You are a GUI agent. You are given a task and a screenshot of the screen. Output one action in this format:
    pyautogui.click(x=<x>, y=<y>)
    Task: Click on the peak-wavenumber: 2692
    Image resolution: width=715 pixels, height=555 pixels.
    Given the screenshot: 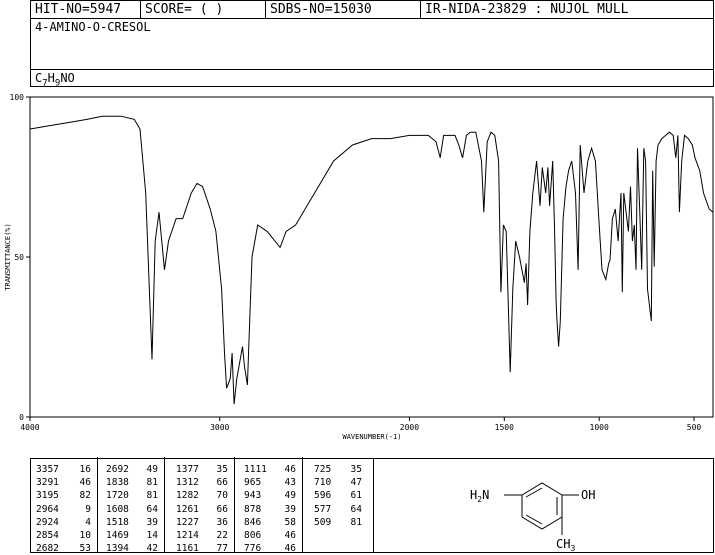 What is the action you would take?
    pyautogui.click(x=117, y=469)
    